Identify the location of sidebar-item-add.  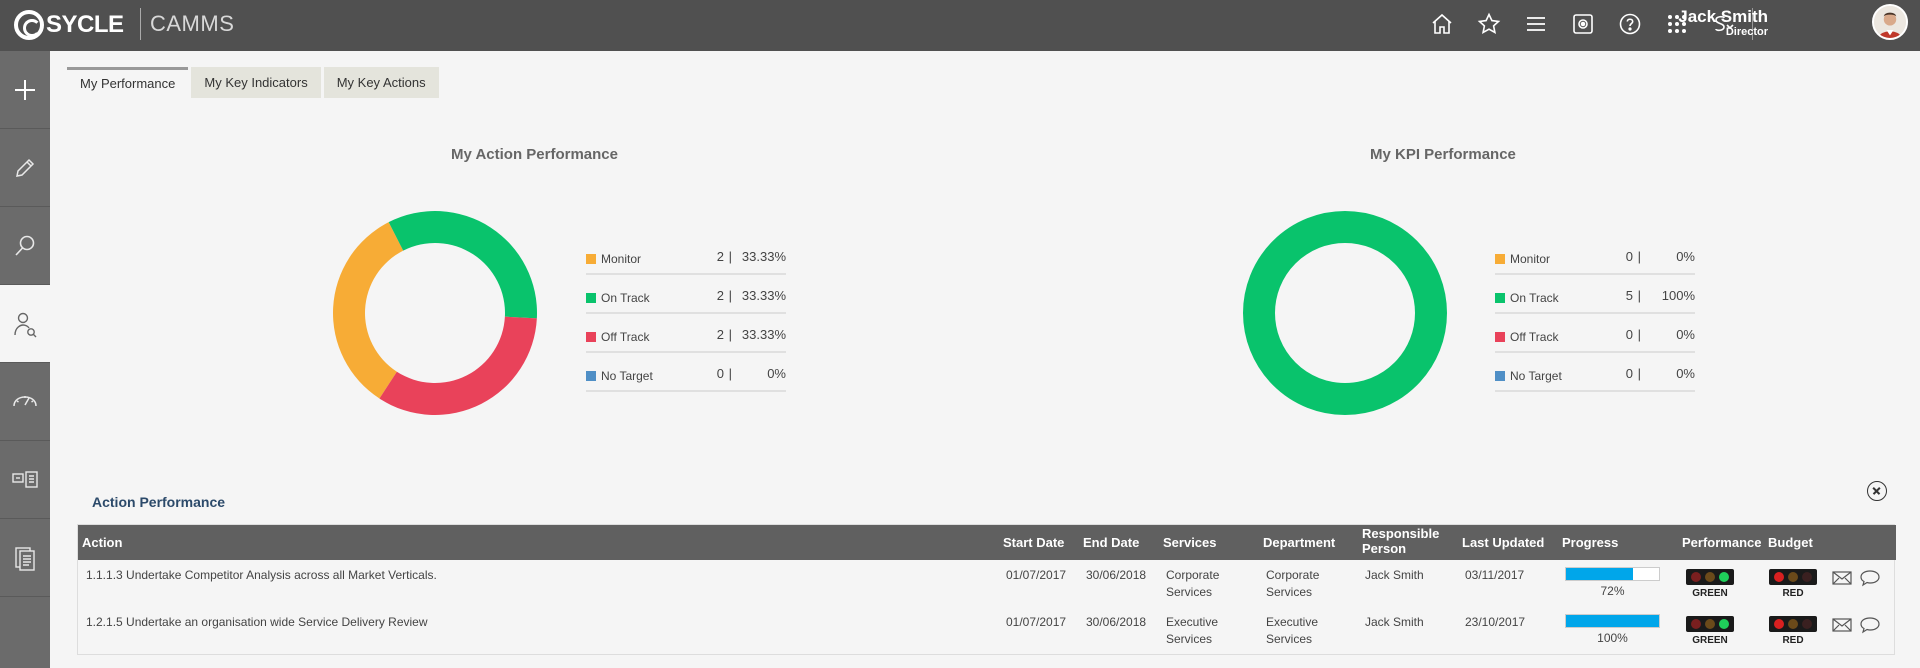
(25, 90).